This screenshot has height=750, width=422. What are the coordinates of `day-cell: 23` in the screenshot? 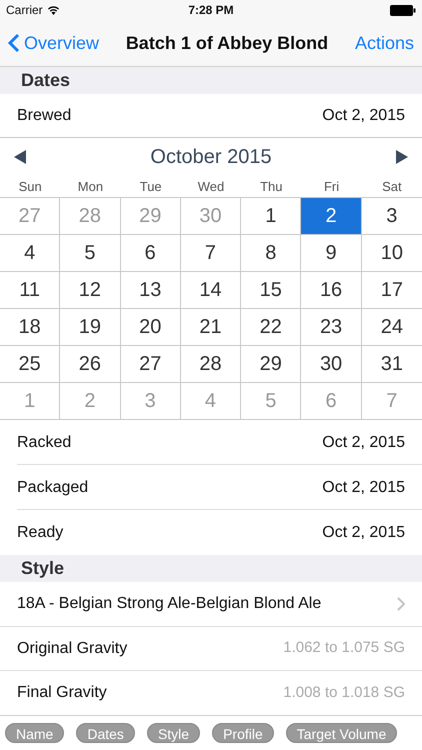 It's located at (331, 327).